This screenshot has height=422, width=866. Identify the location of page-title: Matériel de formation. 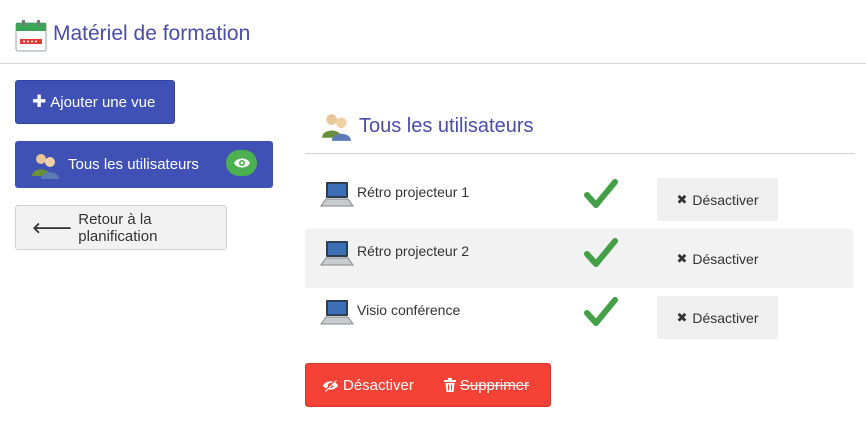
(152, 33).